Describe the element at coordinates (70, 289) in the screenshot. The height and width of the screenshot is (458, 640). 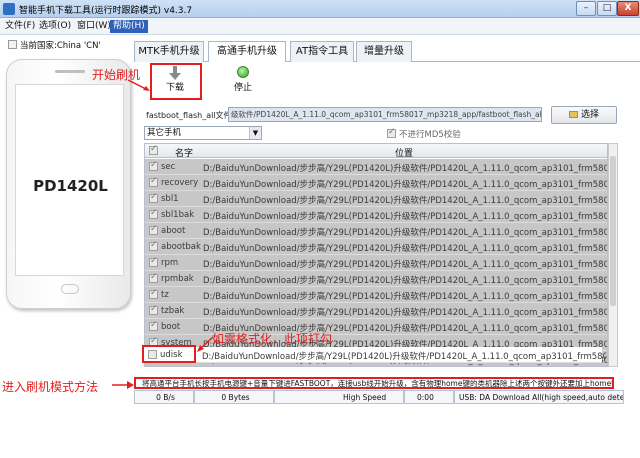
I see `phone-home-button` at that location.